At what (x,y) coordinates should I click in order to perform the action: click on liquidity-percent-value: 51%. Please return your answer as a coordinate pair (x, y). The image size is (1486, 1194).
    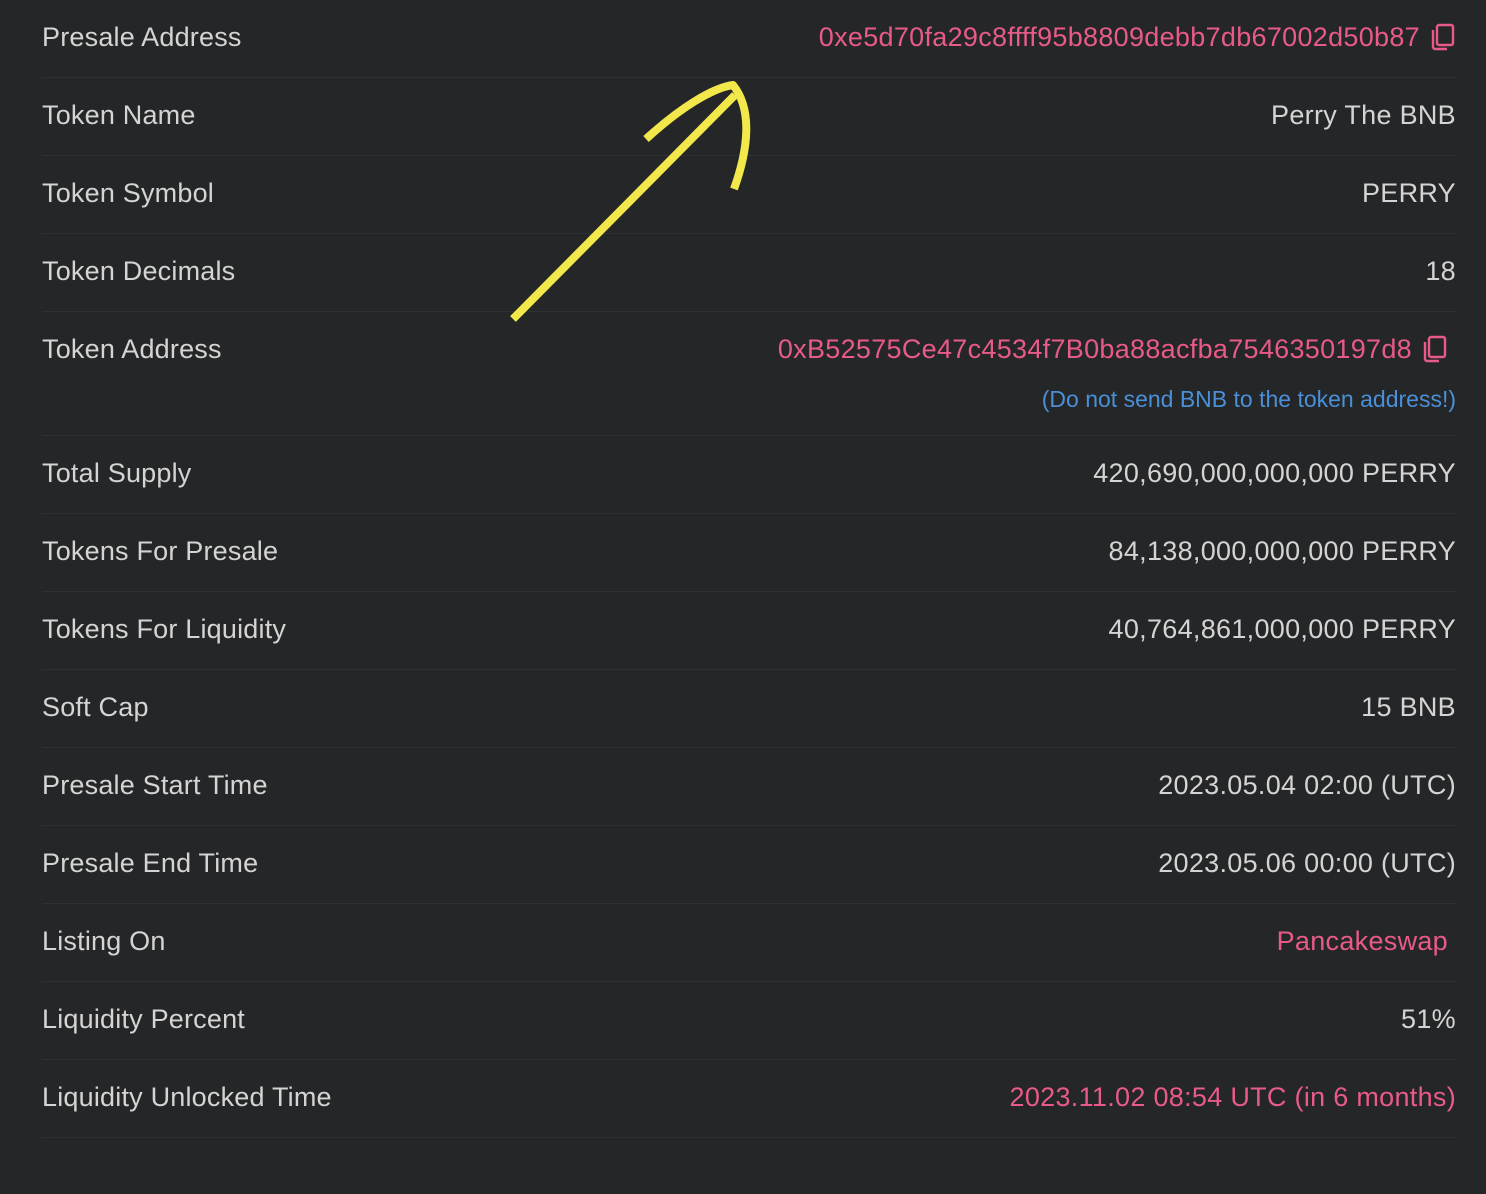
    Looking at the image, I should click on (1428, 1019).